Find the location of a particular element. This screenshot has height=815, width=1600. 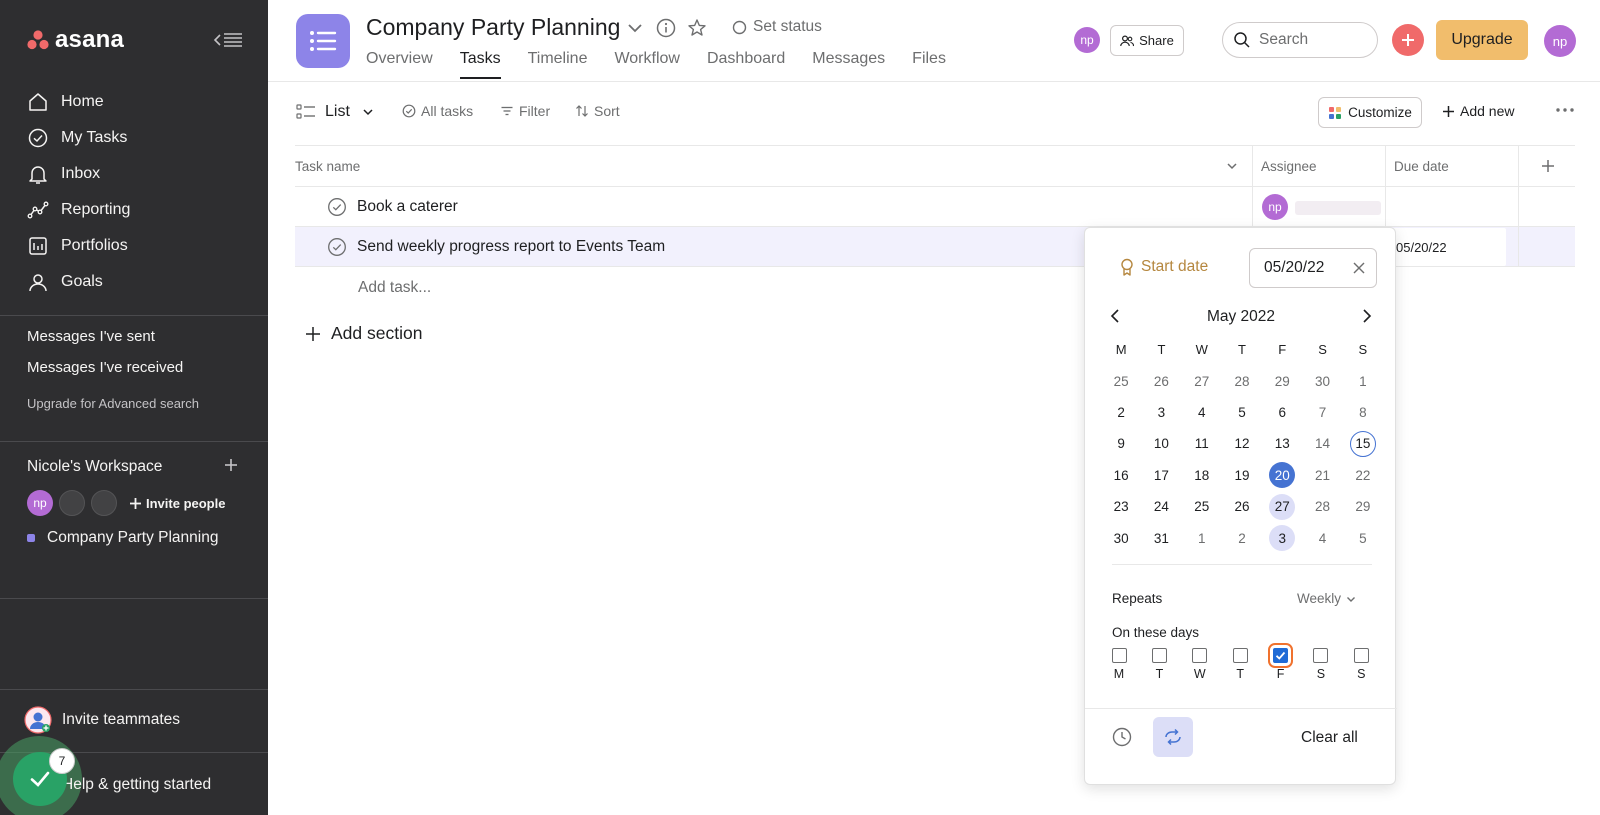

table-row: Book a caterer np is located at coordinates (935, 207).